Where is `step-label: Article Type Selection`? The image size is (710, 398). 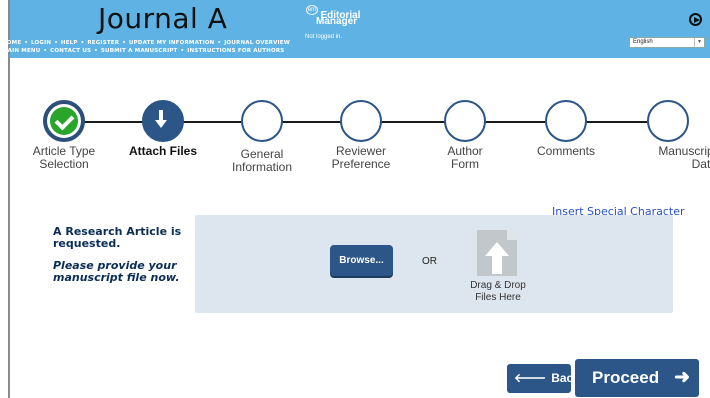
step-label: Article Type Selection is located at coordinates (64, 157).